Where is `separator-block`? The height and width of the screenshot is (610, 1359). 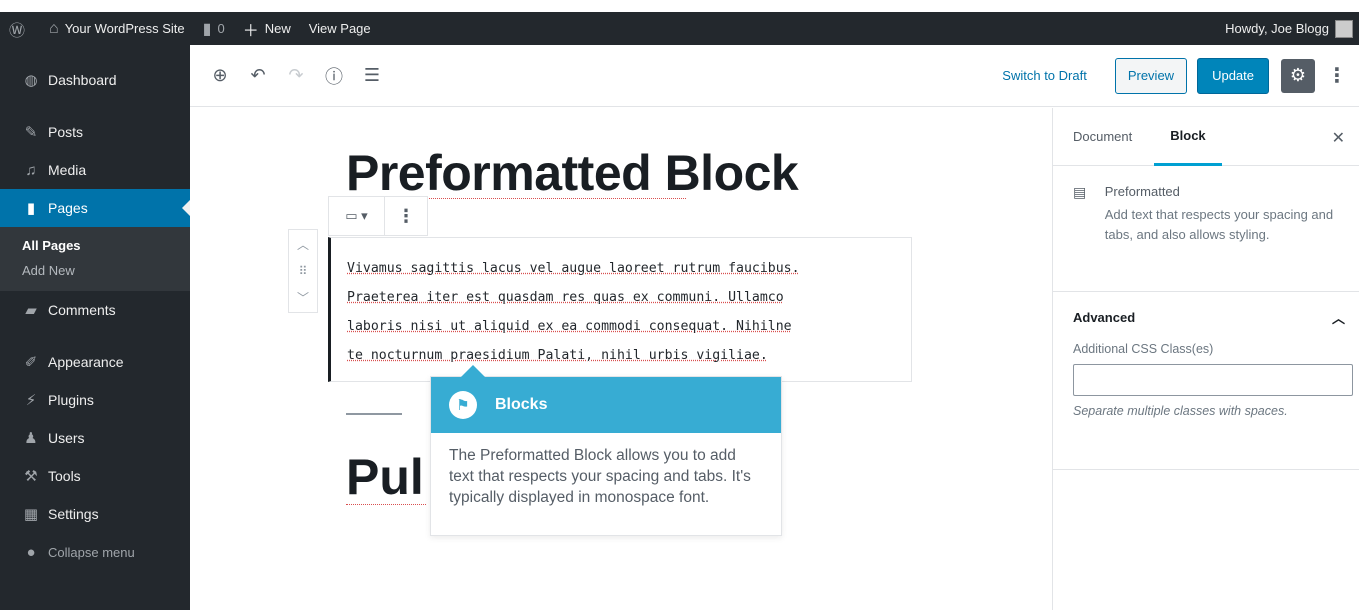 separator-block is located at coordinates (374, 414).